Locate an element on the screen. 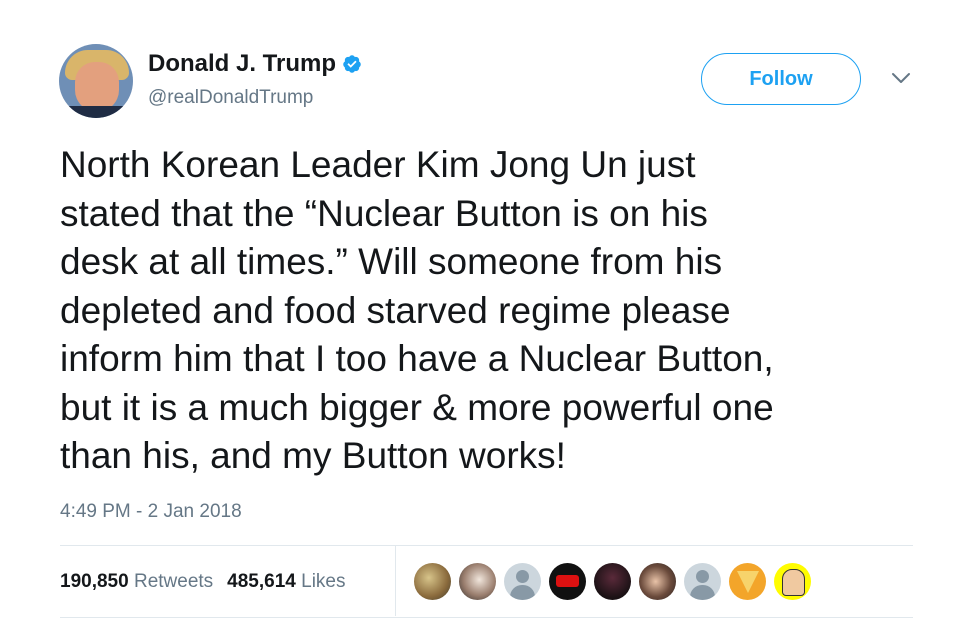 The width and height of the screenshot is (968, 620). author-avatar is located at coordinates (96, 81).